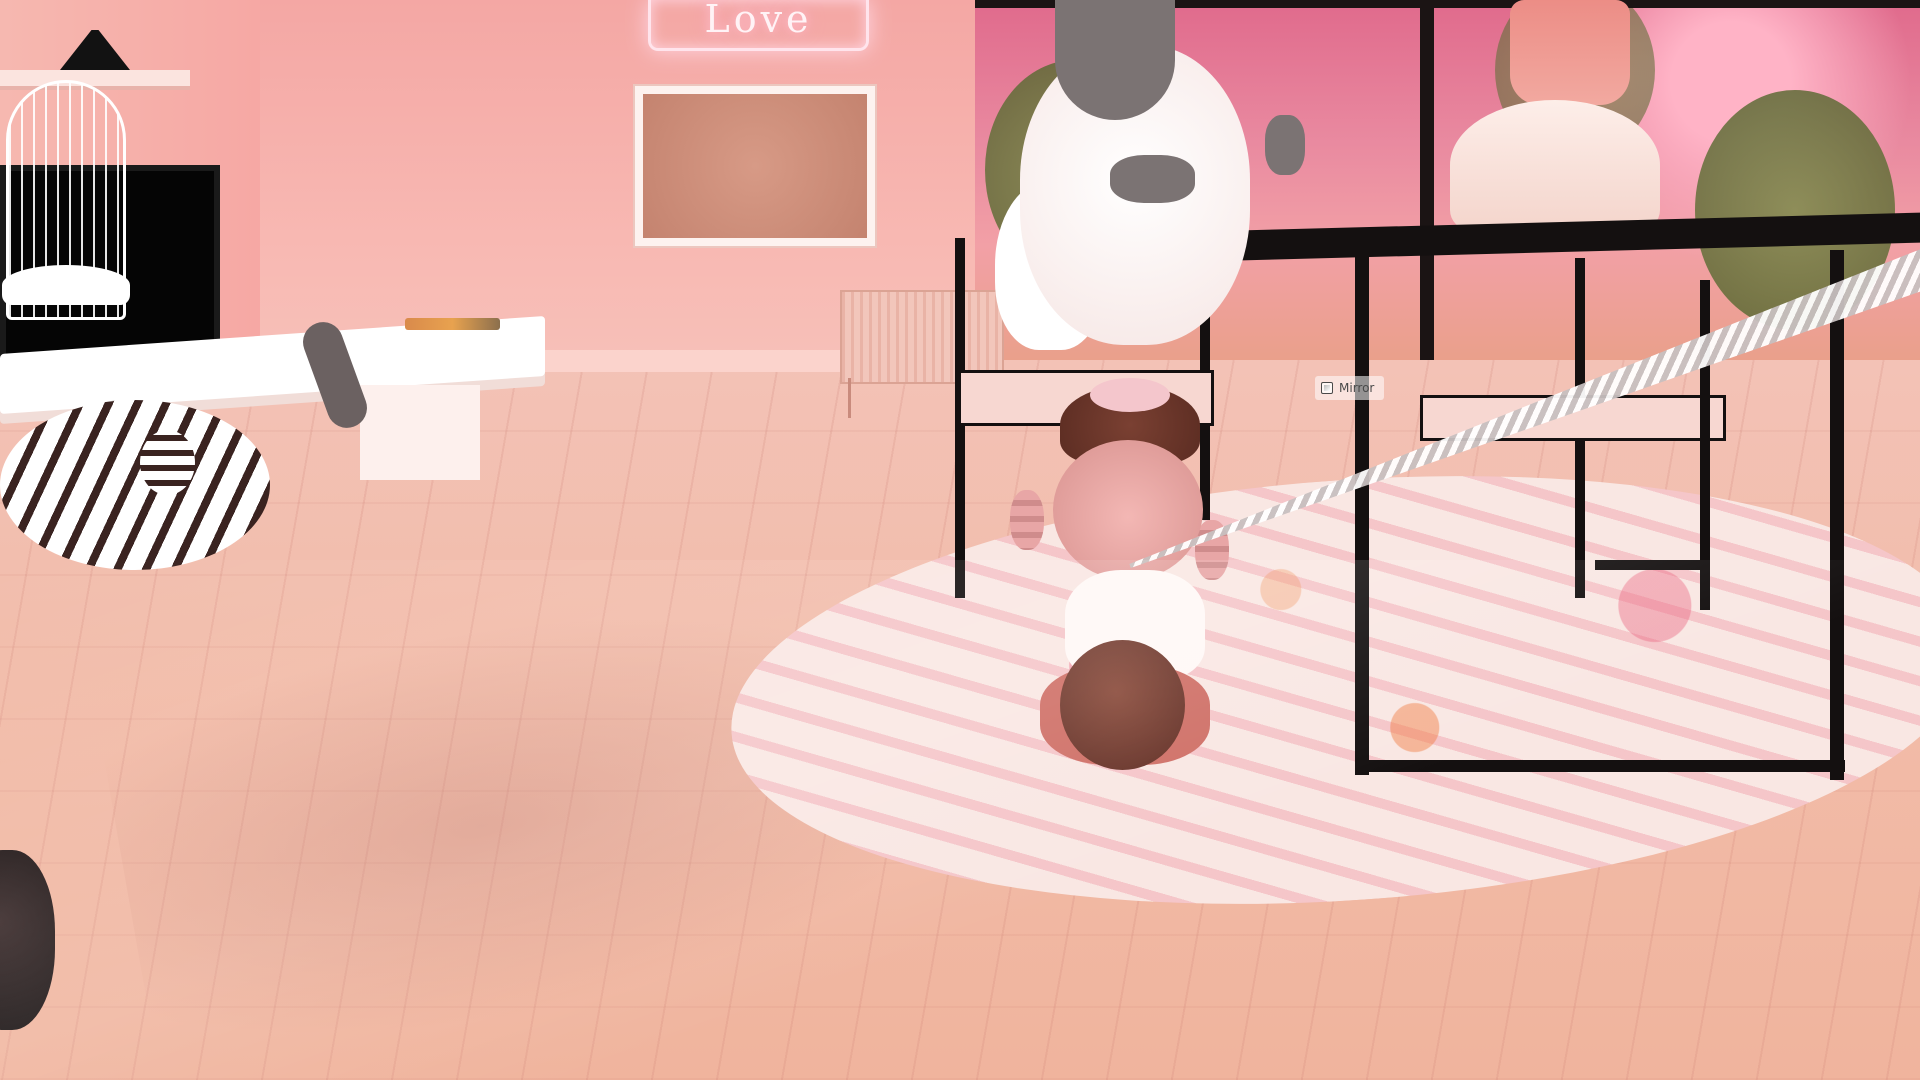 Image resolution: width=1920 pixels, height=1080 pixels. Describe the element at coordinates (420, 432) in the screenshot. I see `bench-leg` at that location.